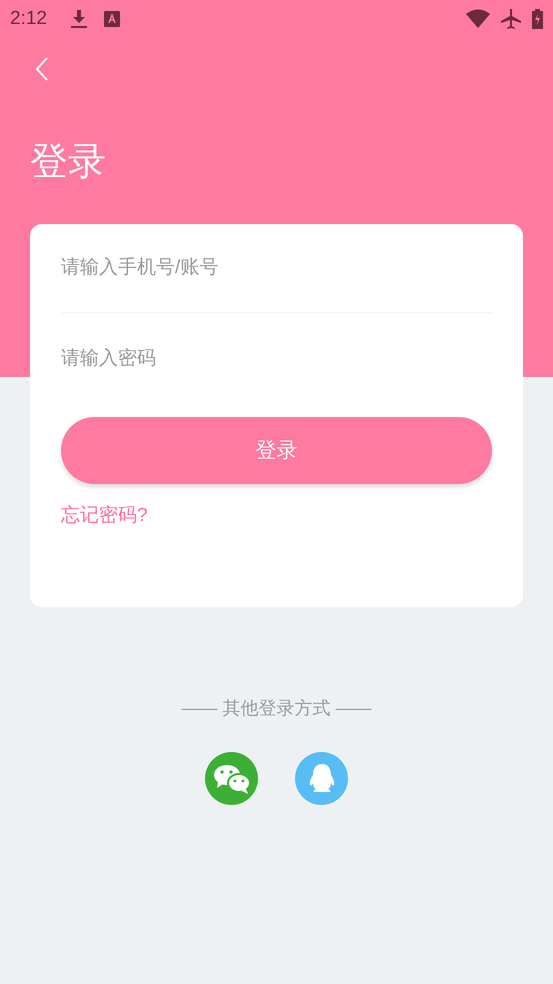  I want to click on airplane-mode-icon, so click(511, 19).